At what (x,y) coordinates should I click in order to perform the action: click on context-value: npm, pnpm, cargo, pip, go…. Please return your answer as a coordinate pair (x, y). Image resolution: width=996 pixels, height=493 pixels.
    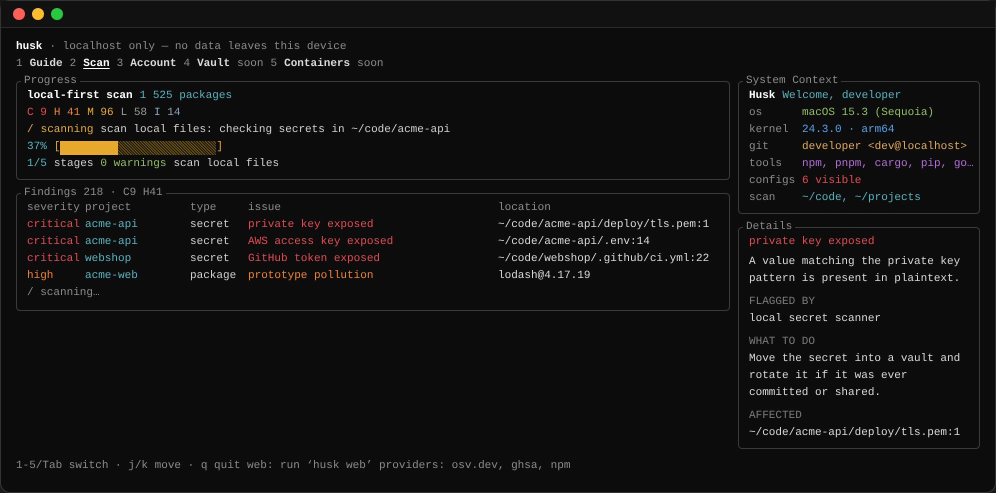
    Looking at the image, I should click on (888, 164).